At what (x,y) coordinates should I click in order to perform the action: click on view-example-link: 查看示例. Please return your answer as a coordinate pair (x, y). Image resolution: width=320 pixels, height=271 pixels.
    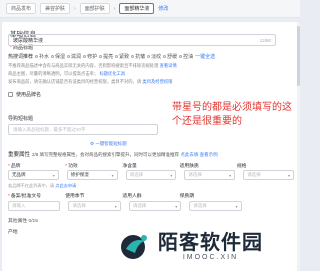
    Looking at the image, I should click on (209, 154).